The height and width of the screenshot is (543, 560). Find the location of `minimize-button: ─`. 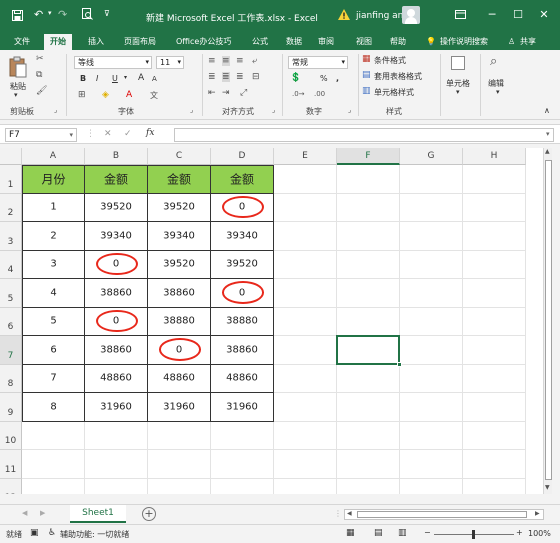

minimize-button: ─ is located at coordinates (492, 15).